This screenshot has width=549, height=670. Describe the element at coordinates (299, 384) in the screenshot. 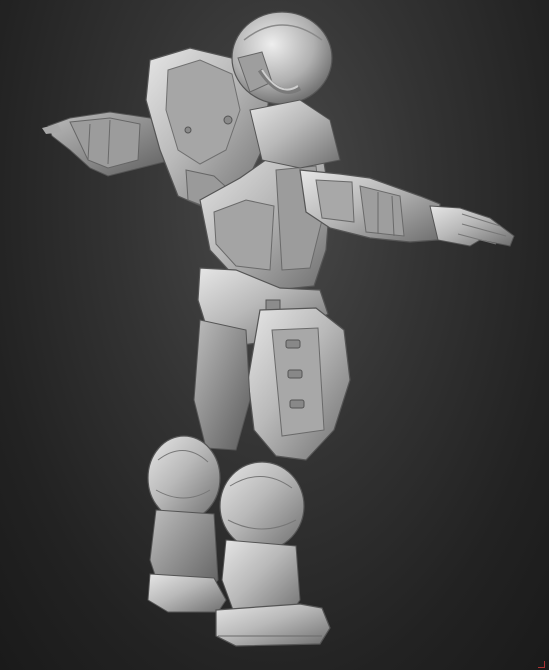

I see `right-leg` at that location.